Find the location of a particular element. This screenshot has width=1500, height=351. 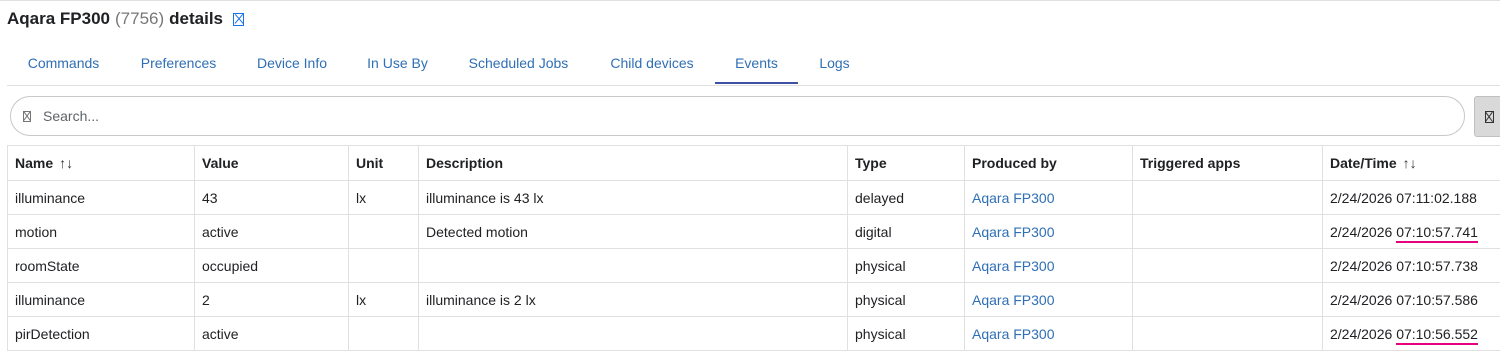

title-suffix: details is located at coordinates (196, 18).